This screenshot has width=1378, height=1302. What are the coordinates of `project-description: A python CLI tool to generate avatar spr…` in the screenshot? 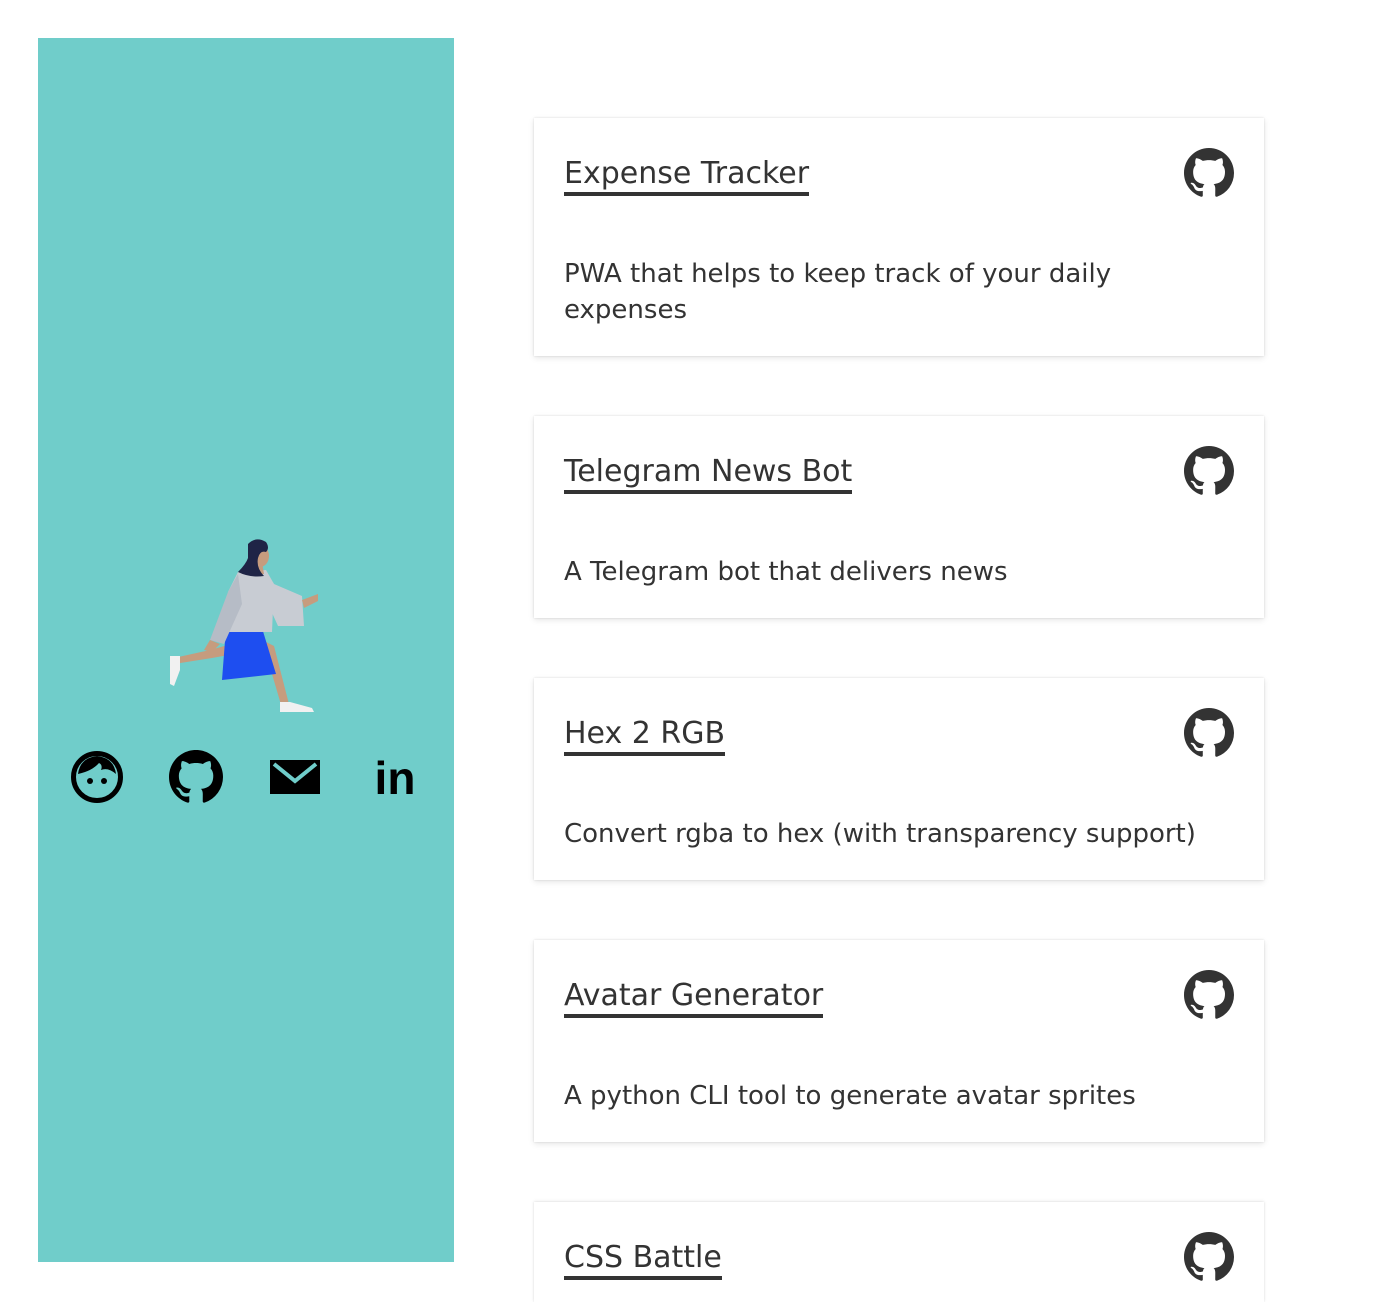 It's located at (850, 1096).